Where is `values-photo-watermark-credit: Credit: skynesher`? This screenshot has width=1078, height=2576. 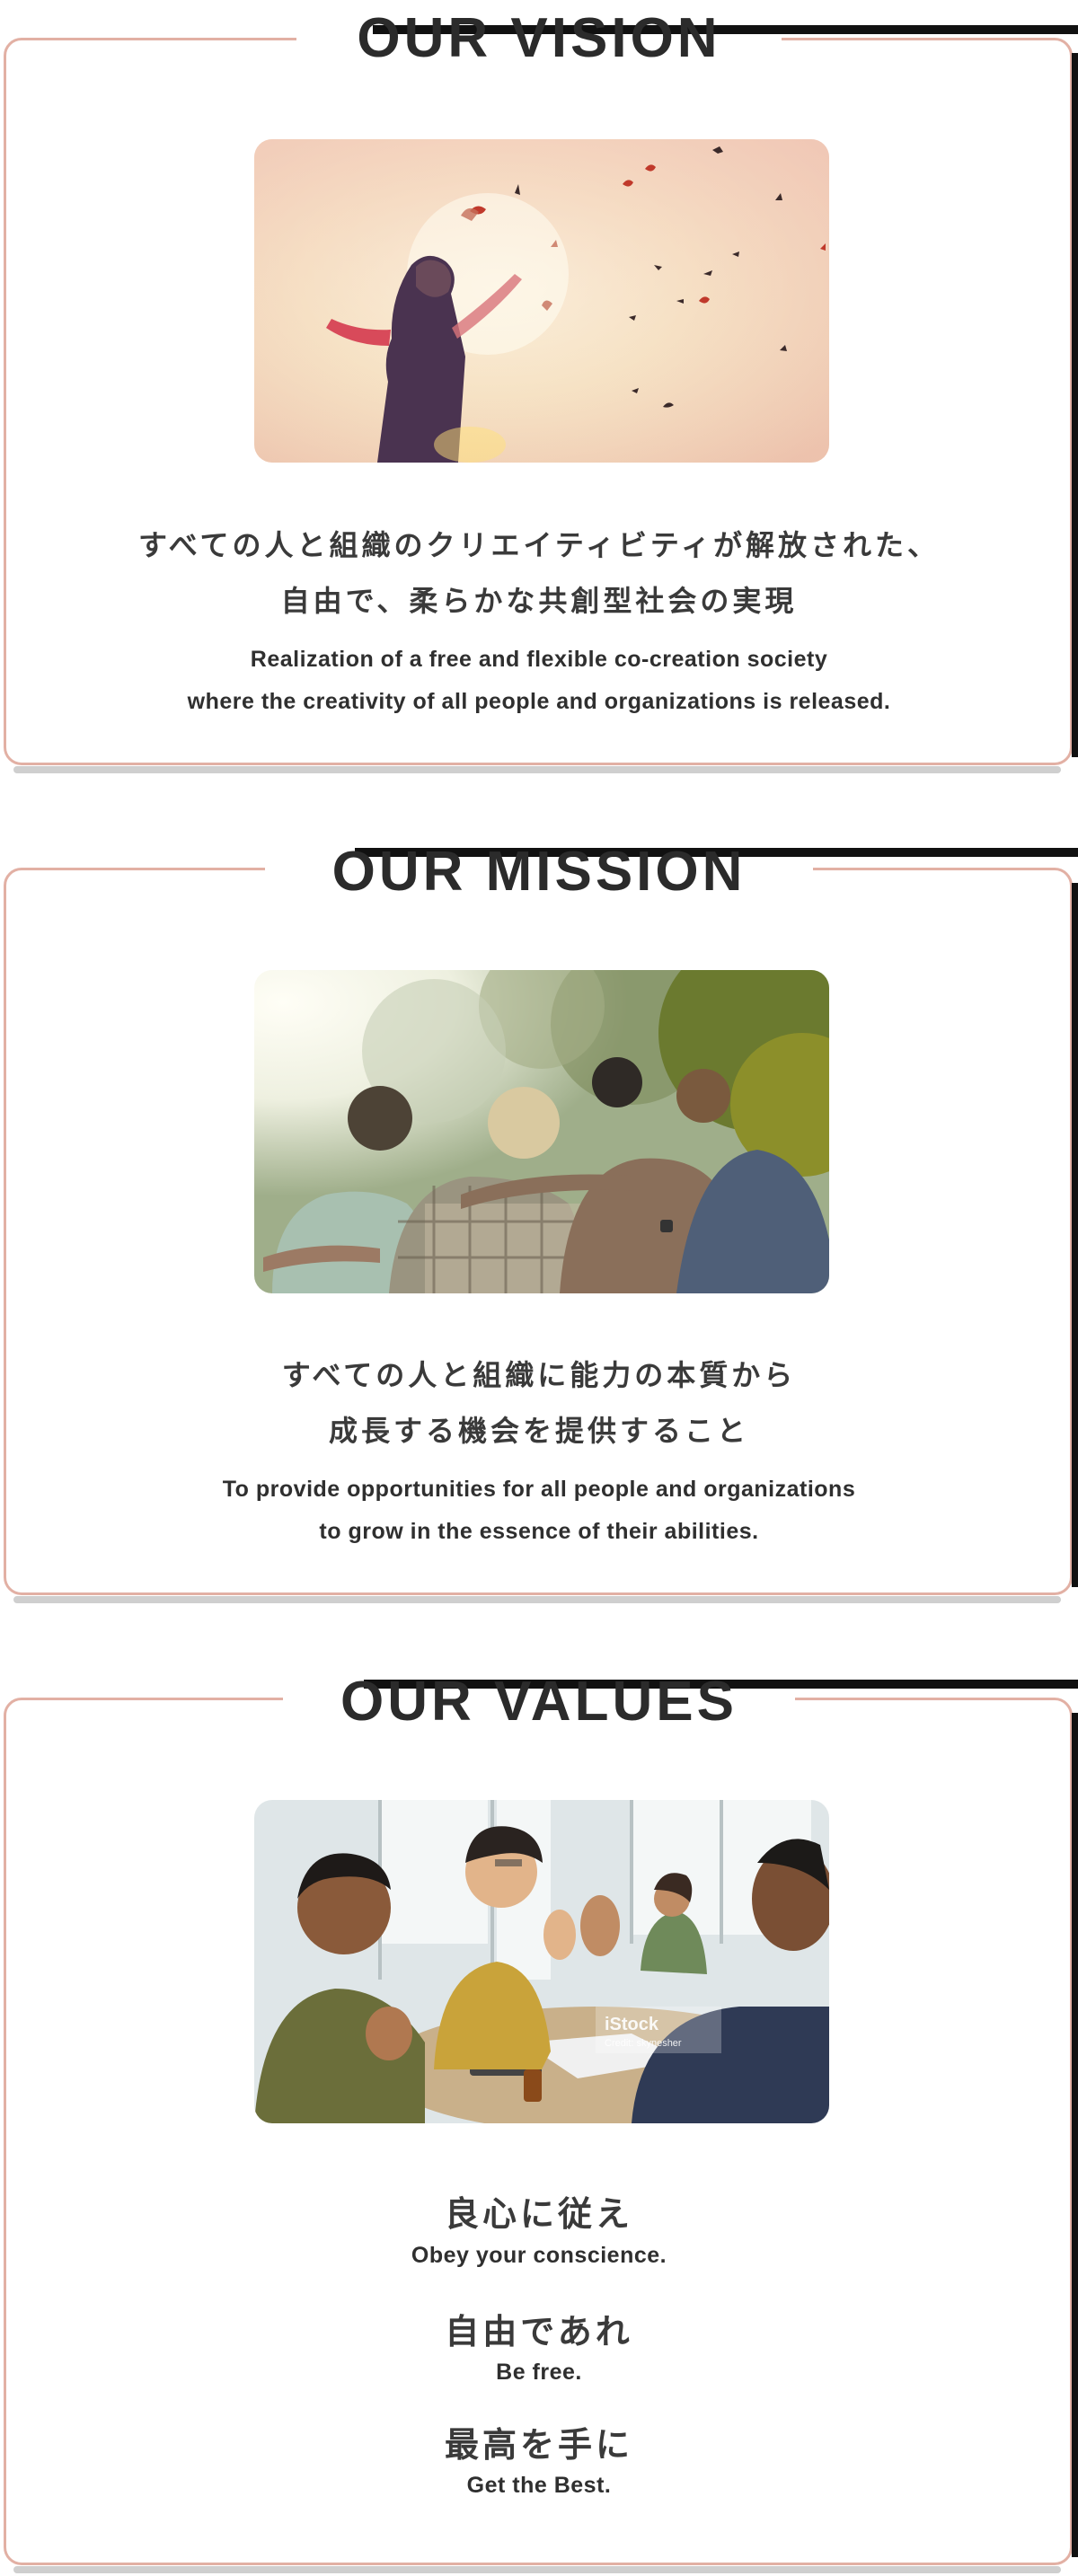
values-photo-watermark-credit: Credit: skynesher is located at coordinates (643, 2043).